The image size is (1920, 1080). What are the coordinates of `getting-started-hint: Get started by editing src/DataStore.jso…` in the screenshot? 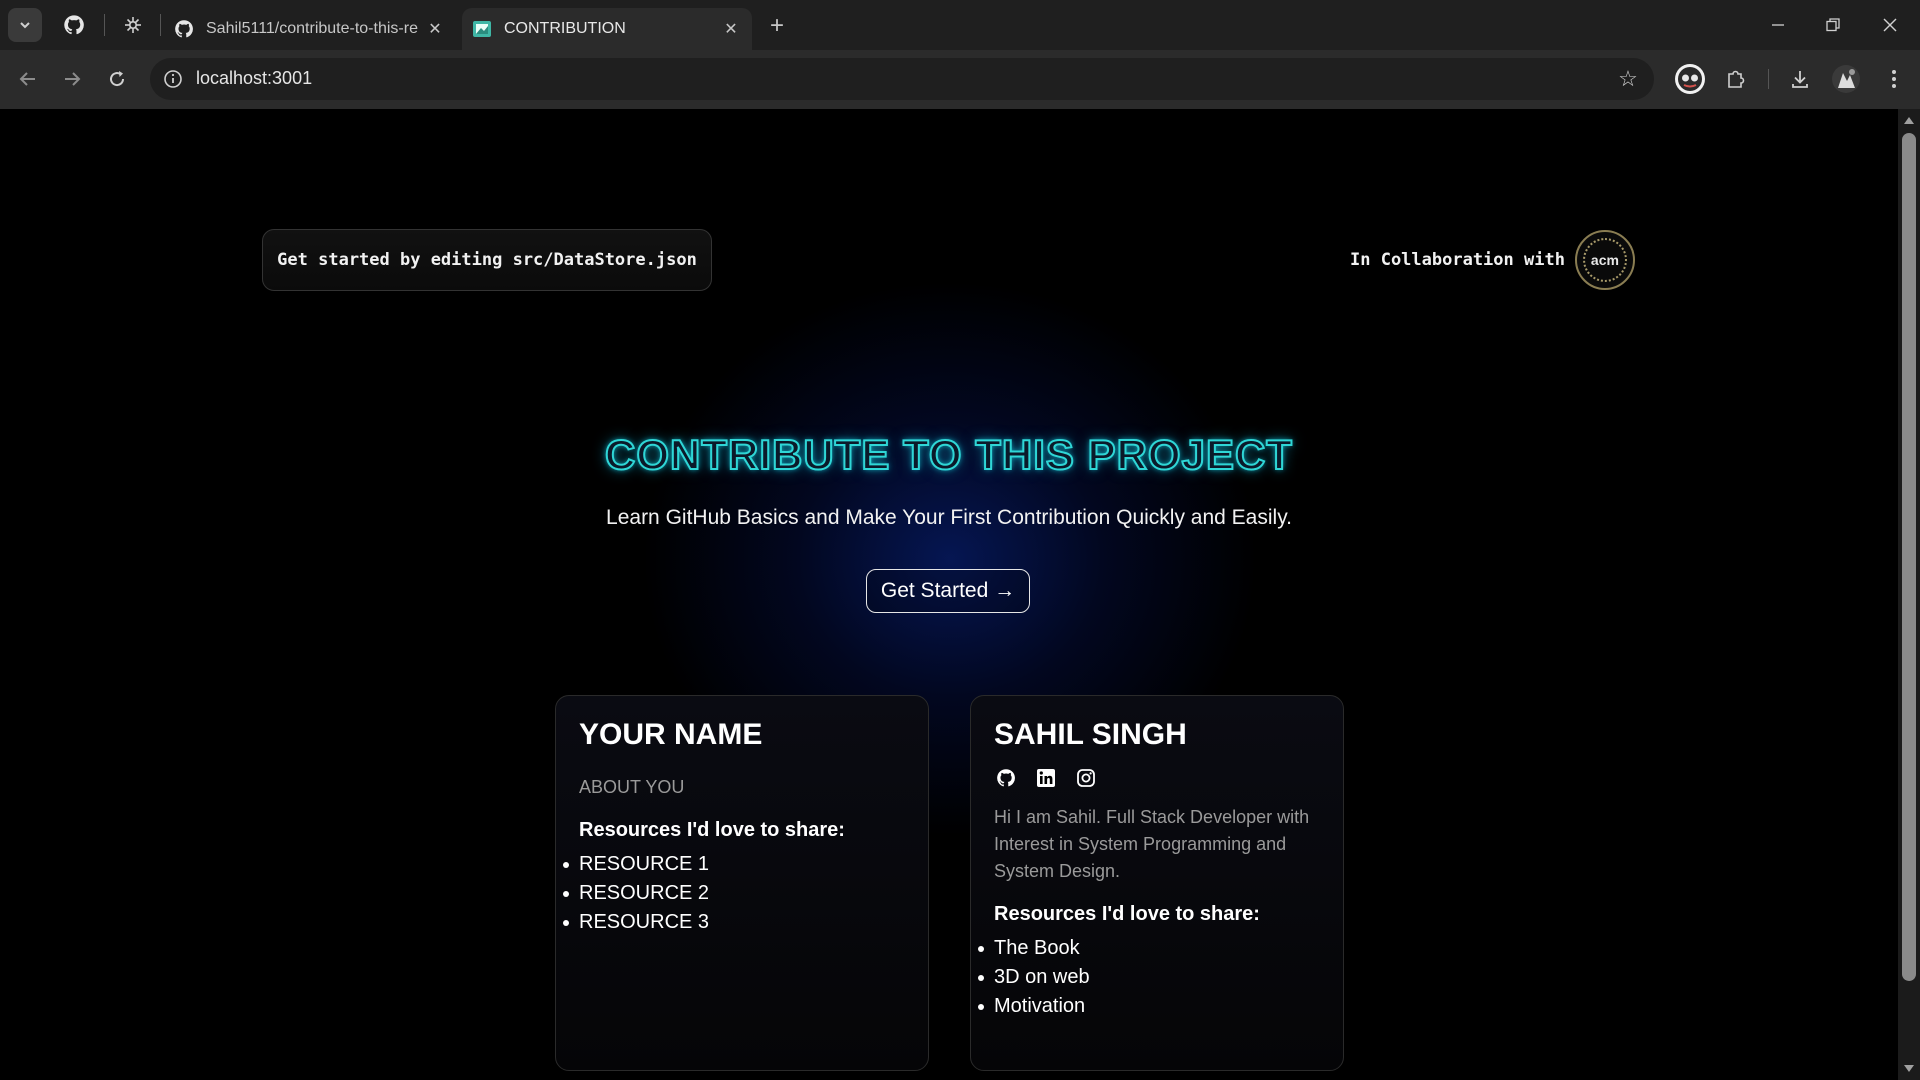 It's located at (487, 260).